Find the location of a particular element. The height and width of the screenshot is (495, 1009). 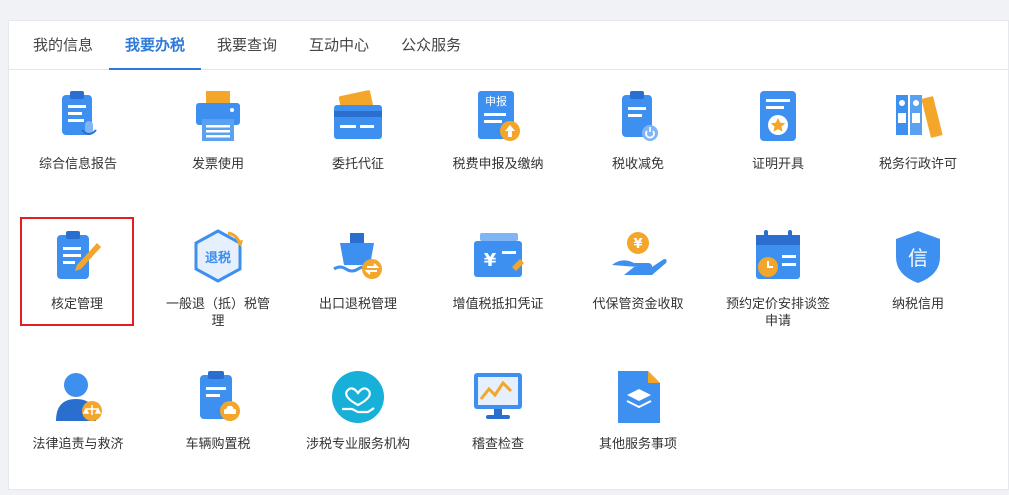

service-item-legal-remedy: 法律追责与救济 is located at coordinates (78, 410).